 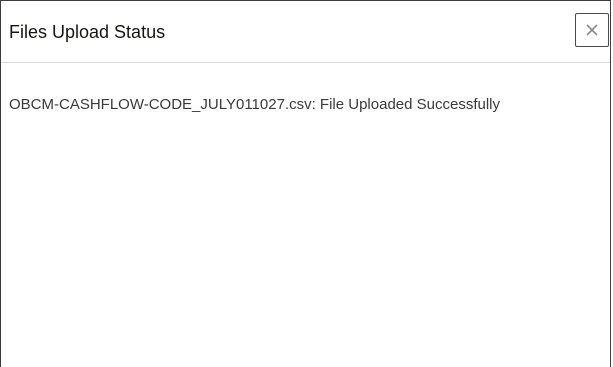 What do you see at coordinates (87, 32) in the screenshot?
I see `dialog-title: Files Upload Status` at bounding box center [87, 32].